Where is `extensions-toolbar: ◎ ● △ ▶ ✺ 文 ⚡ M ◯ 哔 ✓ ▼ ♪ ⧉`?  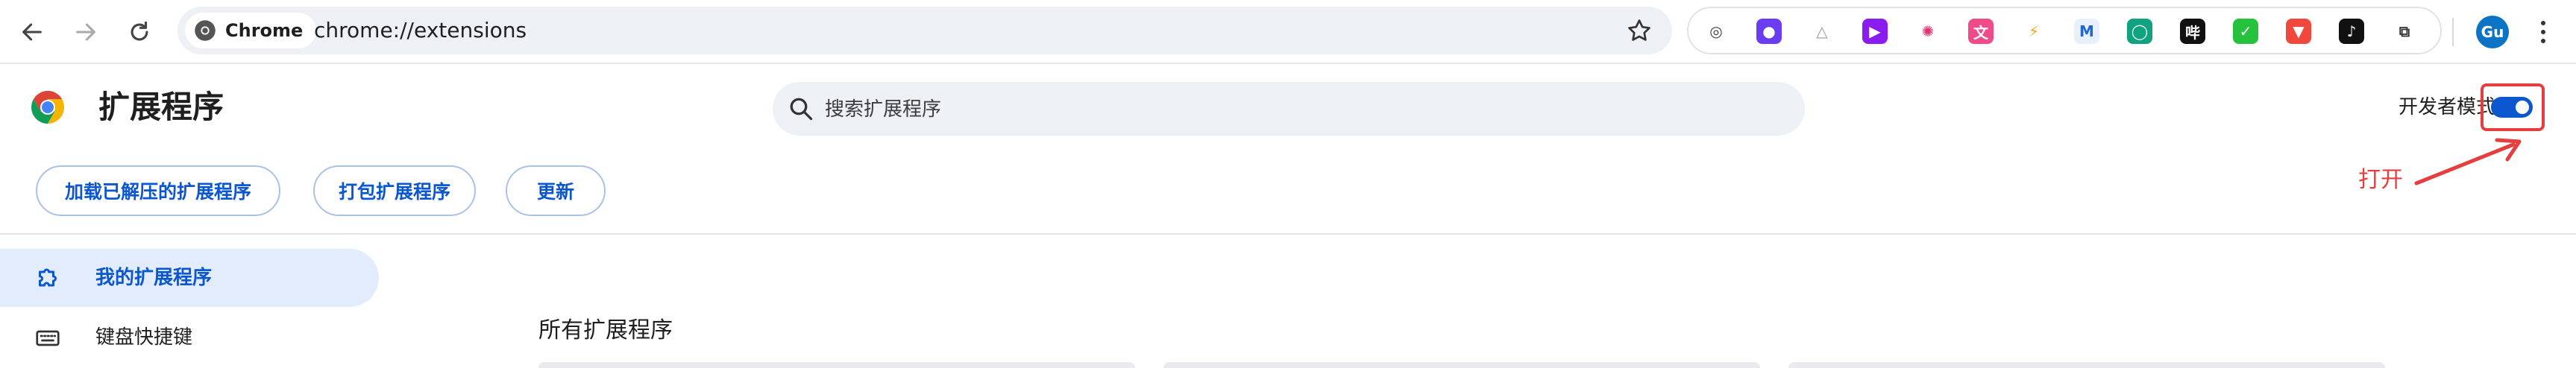 extensions-toolbar: ◎ ● △ ▶ ✺ 文 ⚡ M ◯ 哔 ✓ ▼ ♪ ⧉ is located at coordinates (2065, 30).